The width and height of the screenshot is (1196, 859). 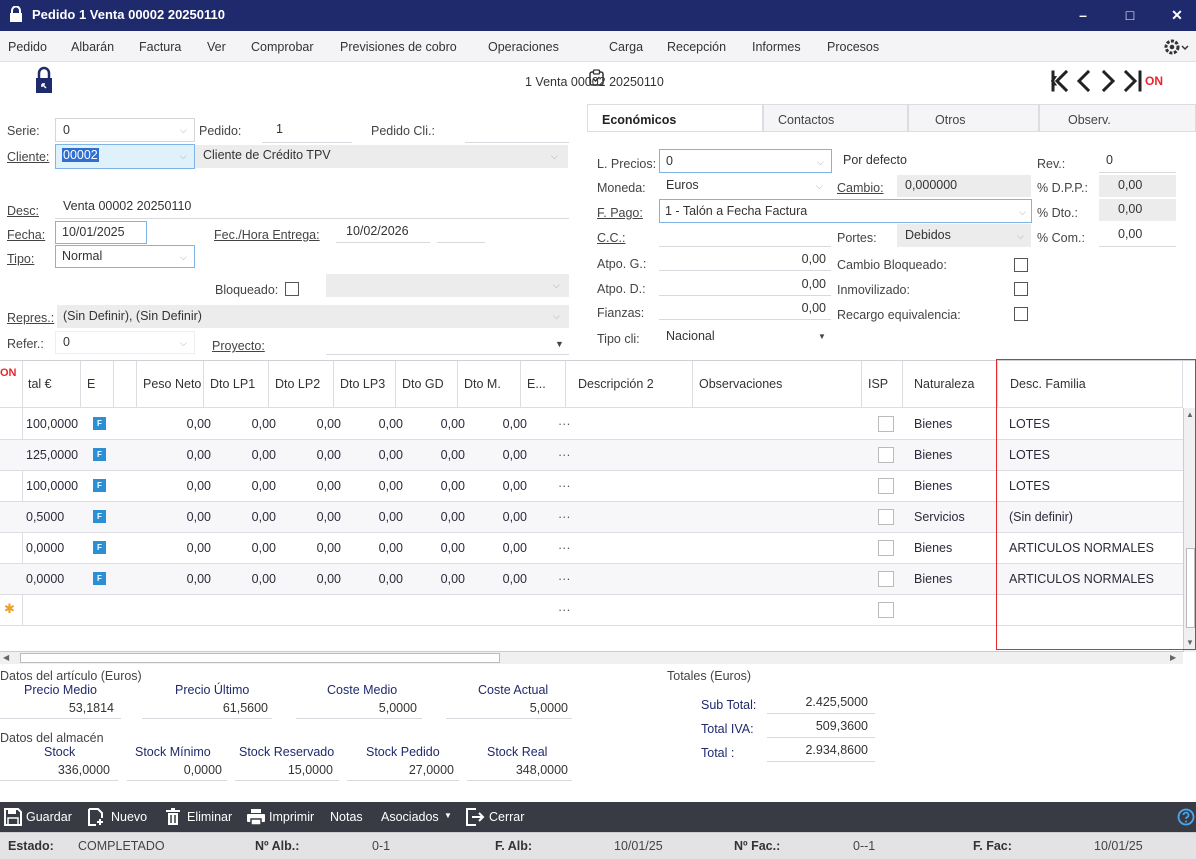 What do you see at coordinates (292, 289) in the screenshot?
I see `bloqueado-checkbox` at bounding box center [292, 289].